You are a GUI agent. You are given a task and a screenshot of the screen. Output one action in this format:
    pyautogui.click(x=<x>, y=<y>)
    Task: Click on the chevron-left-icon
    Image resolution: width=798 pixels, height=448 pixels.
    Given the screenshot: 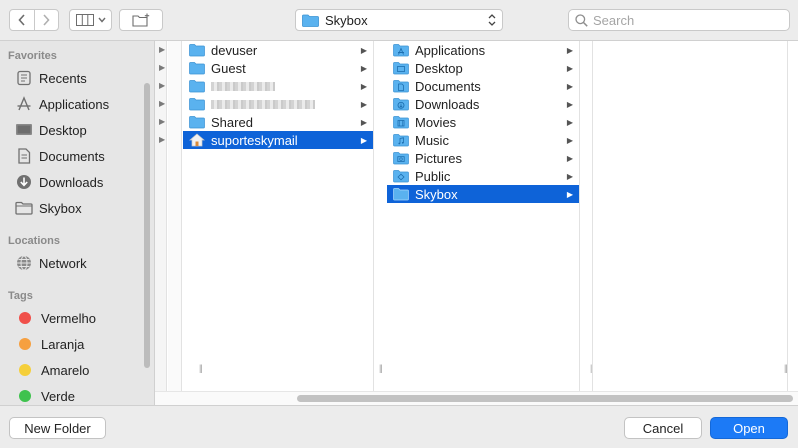 What is the action you would take?
    pyautogui.click(x=21, y=20)
    